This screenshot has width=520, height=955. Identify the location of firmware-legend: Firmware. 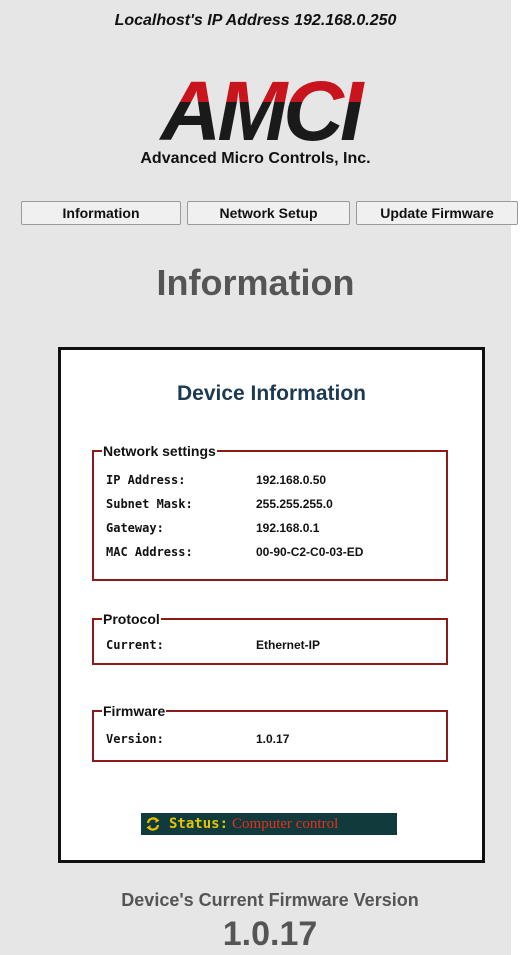
(134, 711).